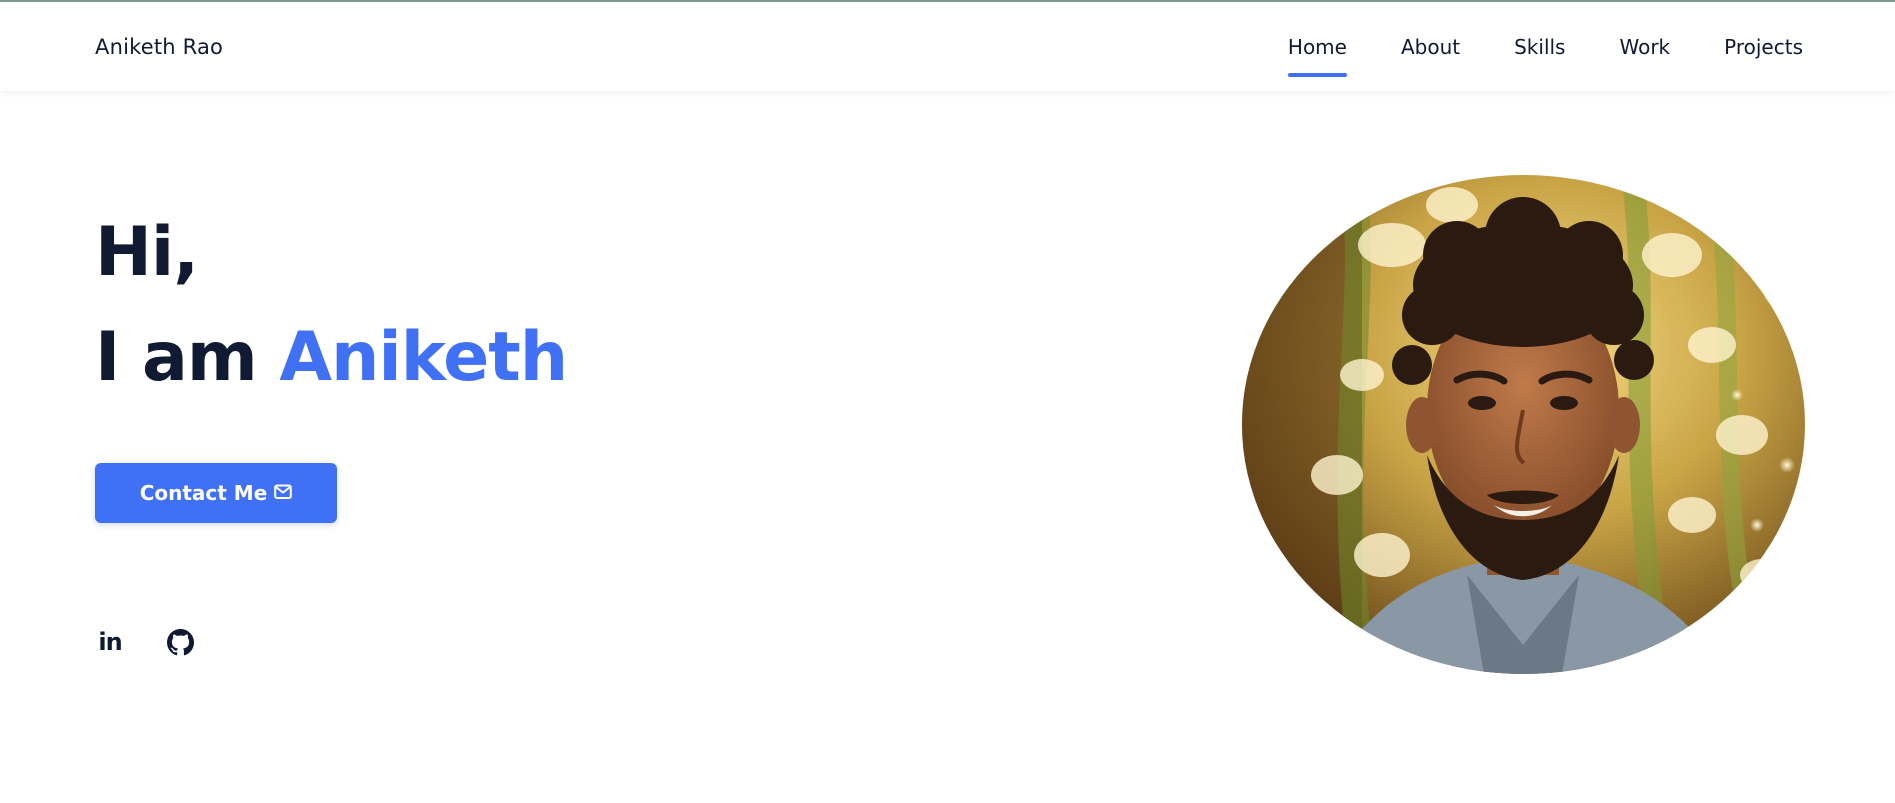 Image resolution: width=1895 pixels, height=803 pixels. Describe the element at coordinates (423, 357) in the screenshot. I see `hero-name: Aniketh` at that location.